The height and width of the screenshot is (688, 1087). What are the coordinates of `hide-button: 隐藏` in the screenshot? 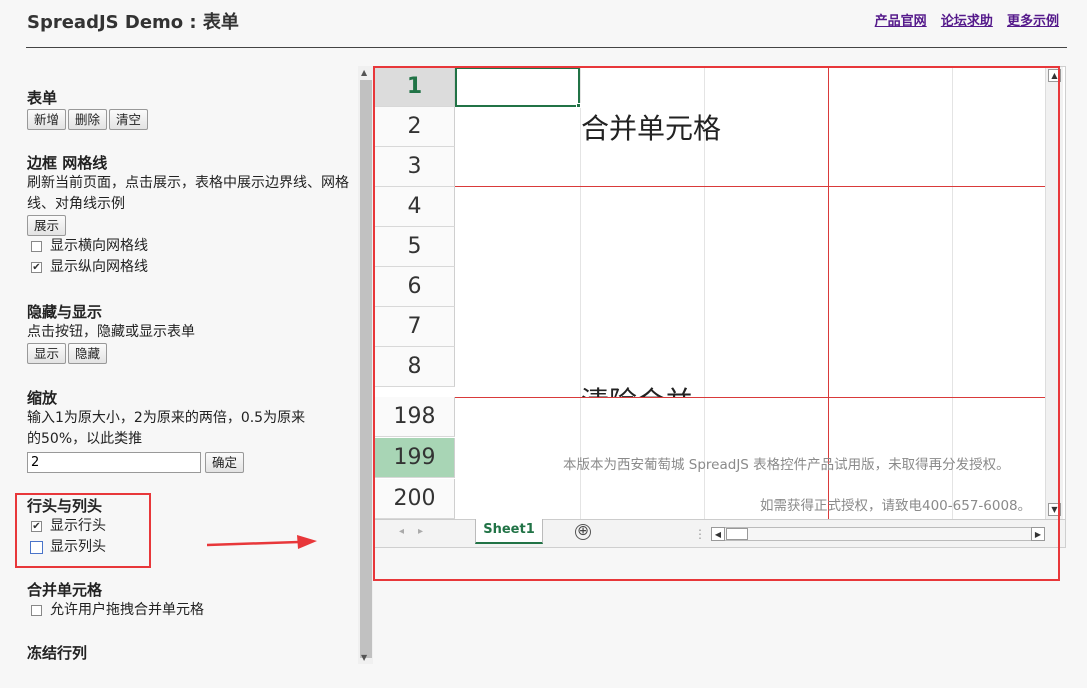 It's located at (88, 353).